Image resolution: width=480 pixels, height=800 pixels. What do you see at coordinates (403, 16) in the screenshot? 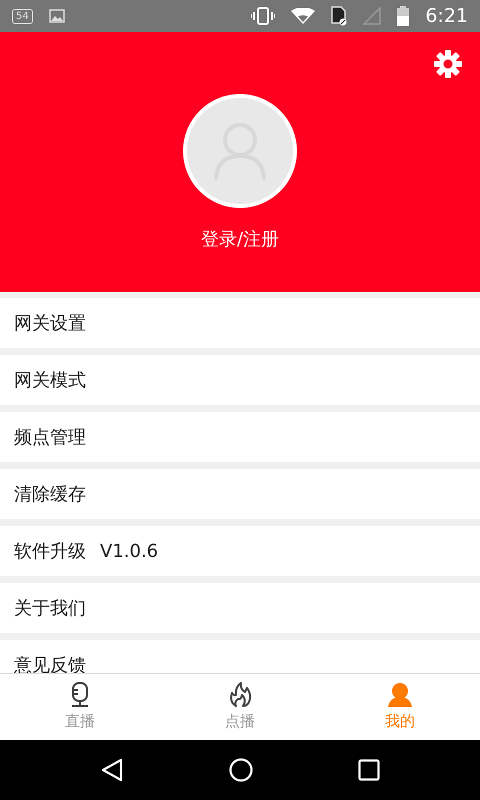
I see `battery-icon` at bounding box center [403, 16].